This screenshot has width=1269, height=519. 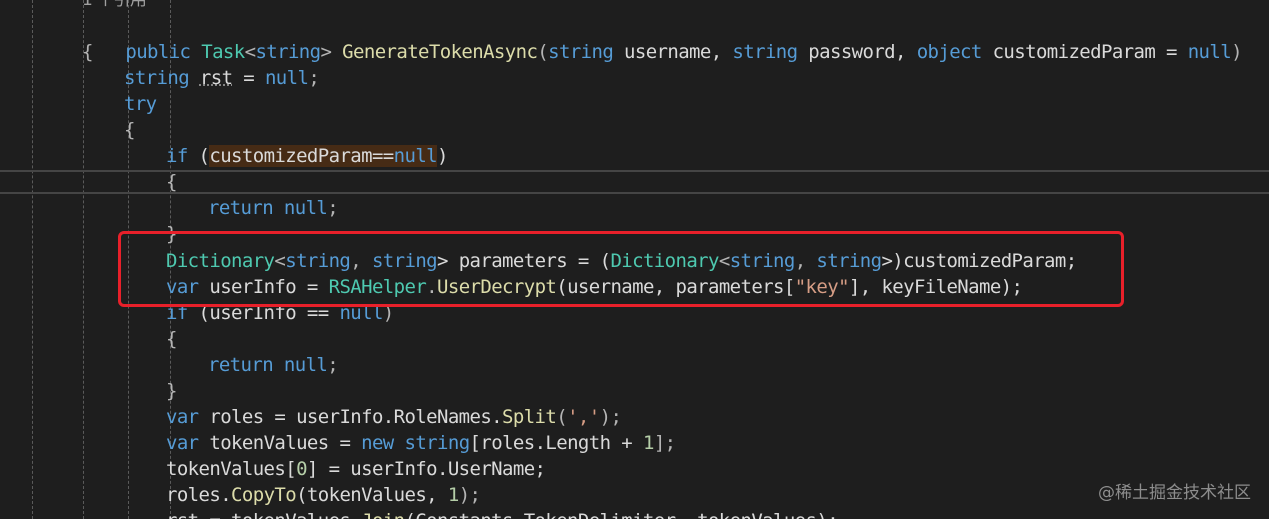 I want to click on identifier-token: rst = tokenValues., so click(x=264, y=514).